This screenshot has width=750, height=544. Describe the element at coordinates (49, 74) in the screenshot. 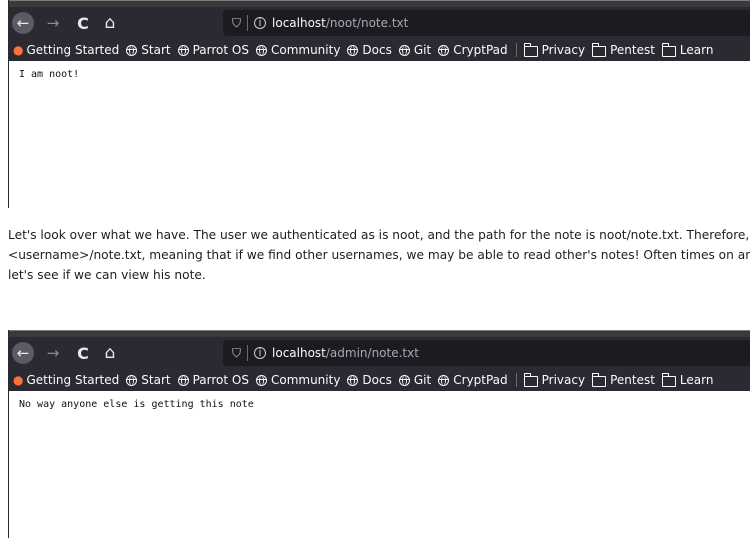

I see `note-text: I am noot!` at that location.